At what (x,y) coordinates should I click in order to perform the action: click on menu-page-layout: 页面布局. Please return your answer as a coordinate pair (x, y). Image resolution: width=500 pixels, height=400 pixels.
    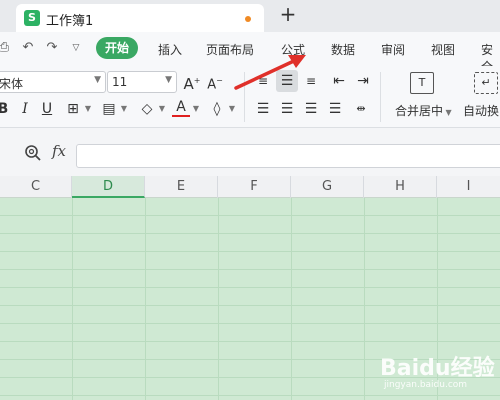
    Looking at the image, I should click on (230, 49).